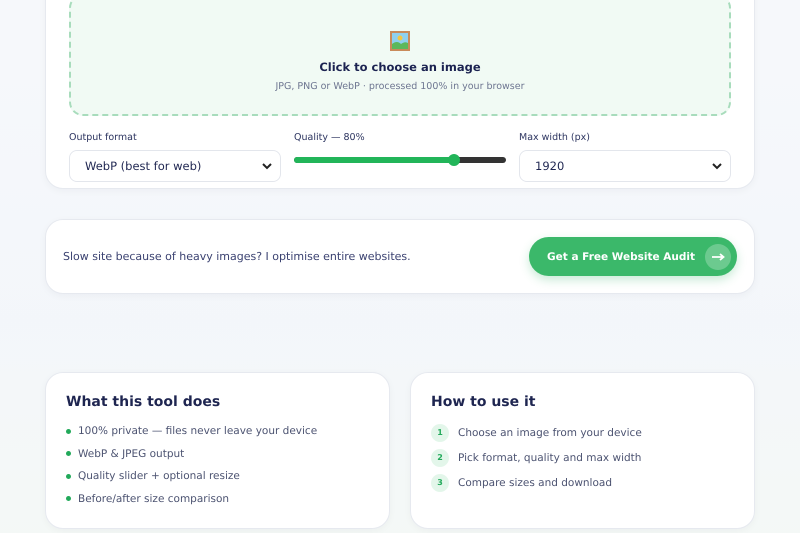  Describe the element at coordinates (400, 41) in the screenshot. I see `picture-icon` at that location.